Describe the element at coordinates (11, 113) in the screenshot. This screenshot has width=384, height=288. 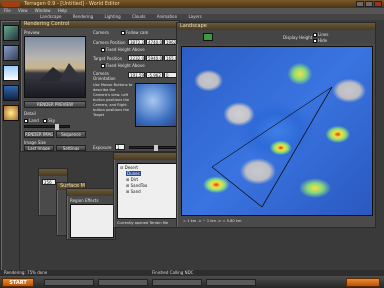
I see `tool-light-icon` at that location.